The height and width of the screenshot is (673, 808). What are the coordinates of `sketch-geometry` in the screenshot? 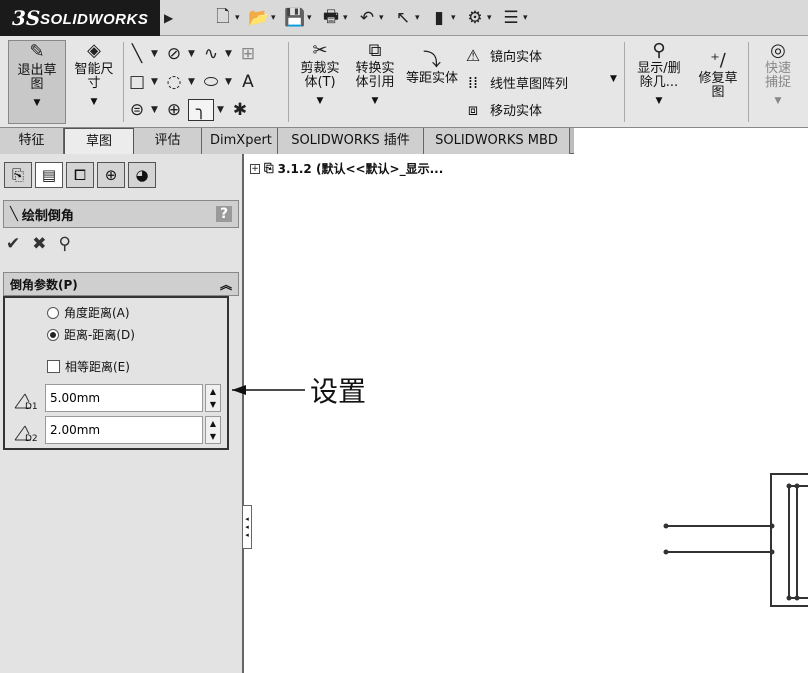 It's located at (737, 540).